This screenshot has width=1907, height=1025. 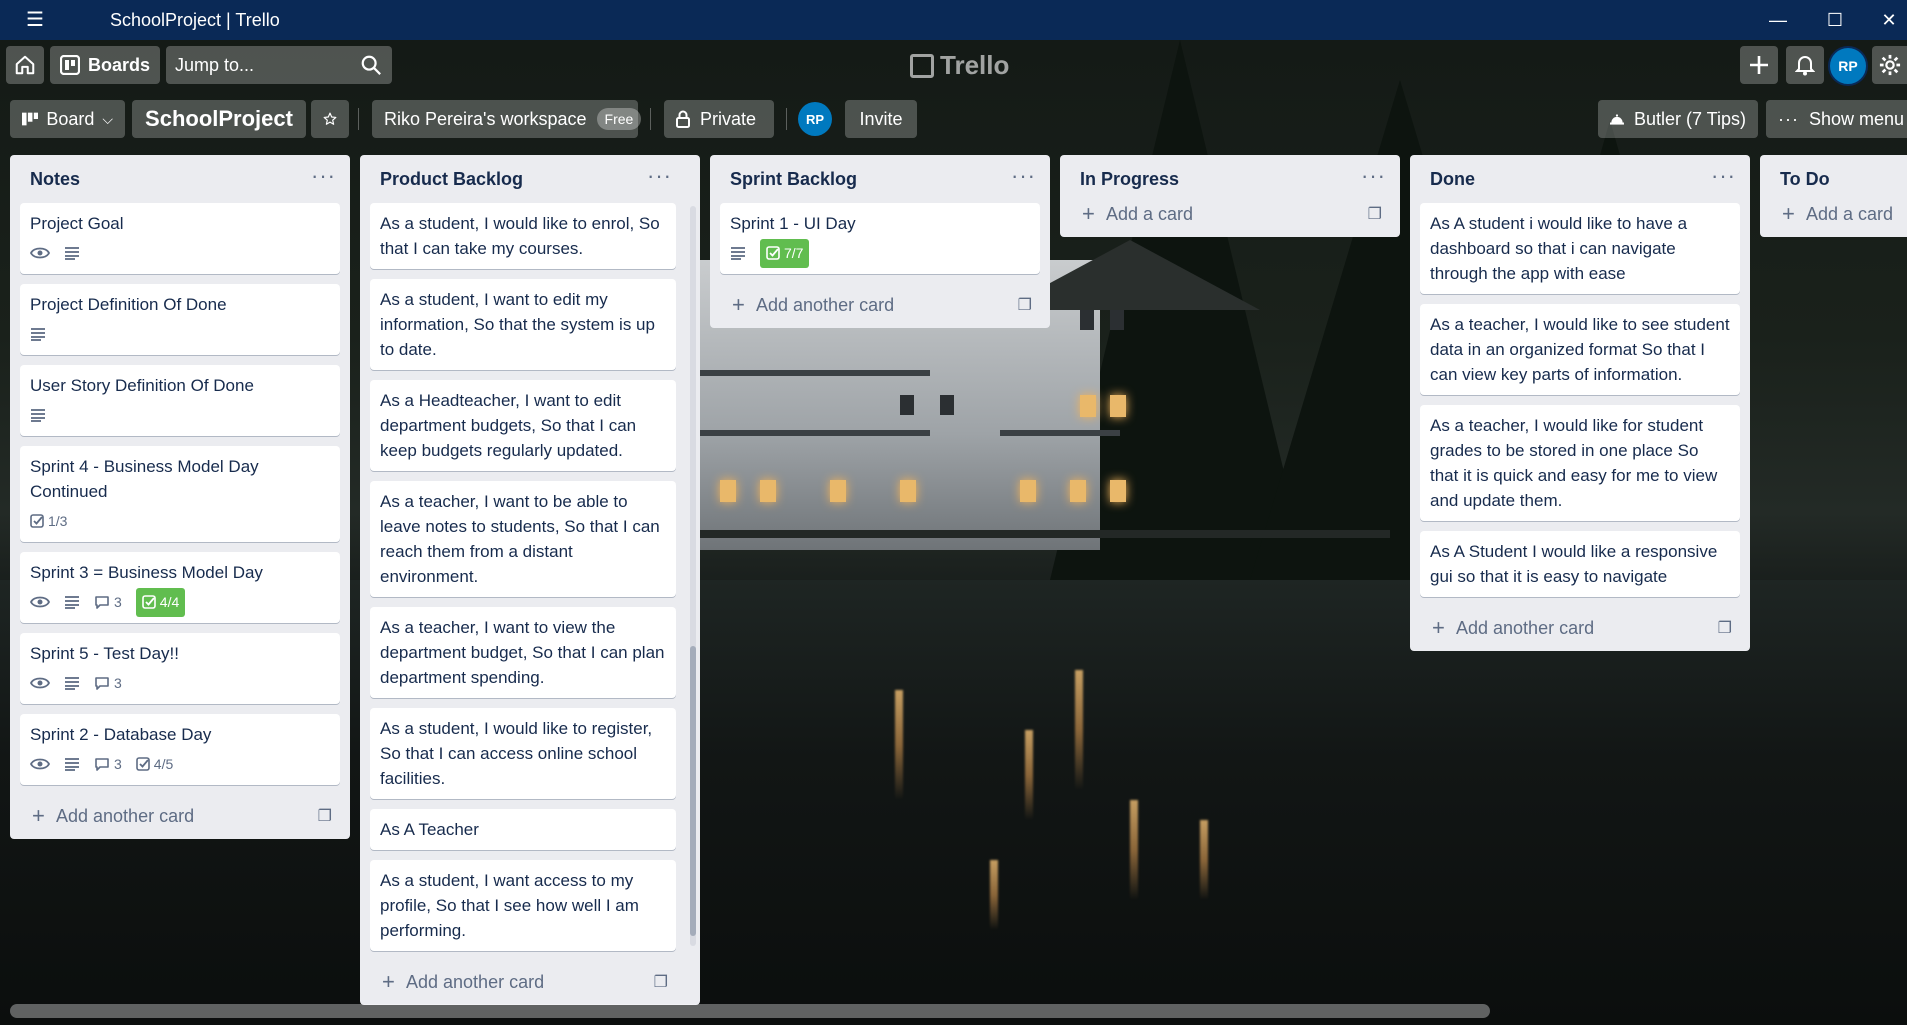 What do you see at coordinates (793, 179) in the screenshot?
I see `list-title: Sprint Backlog` at bounding box center [793, 179].